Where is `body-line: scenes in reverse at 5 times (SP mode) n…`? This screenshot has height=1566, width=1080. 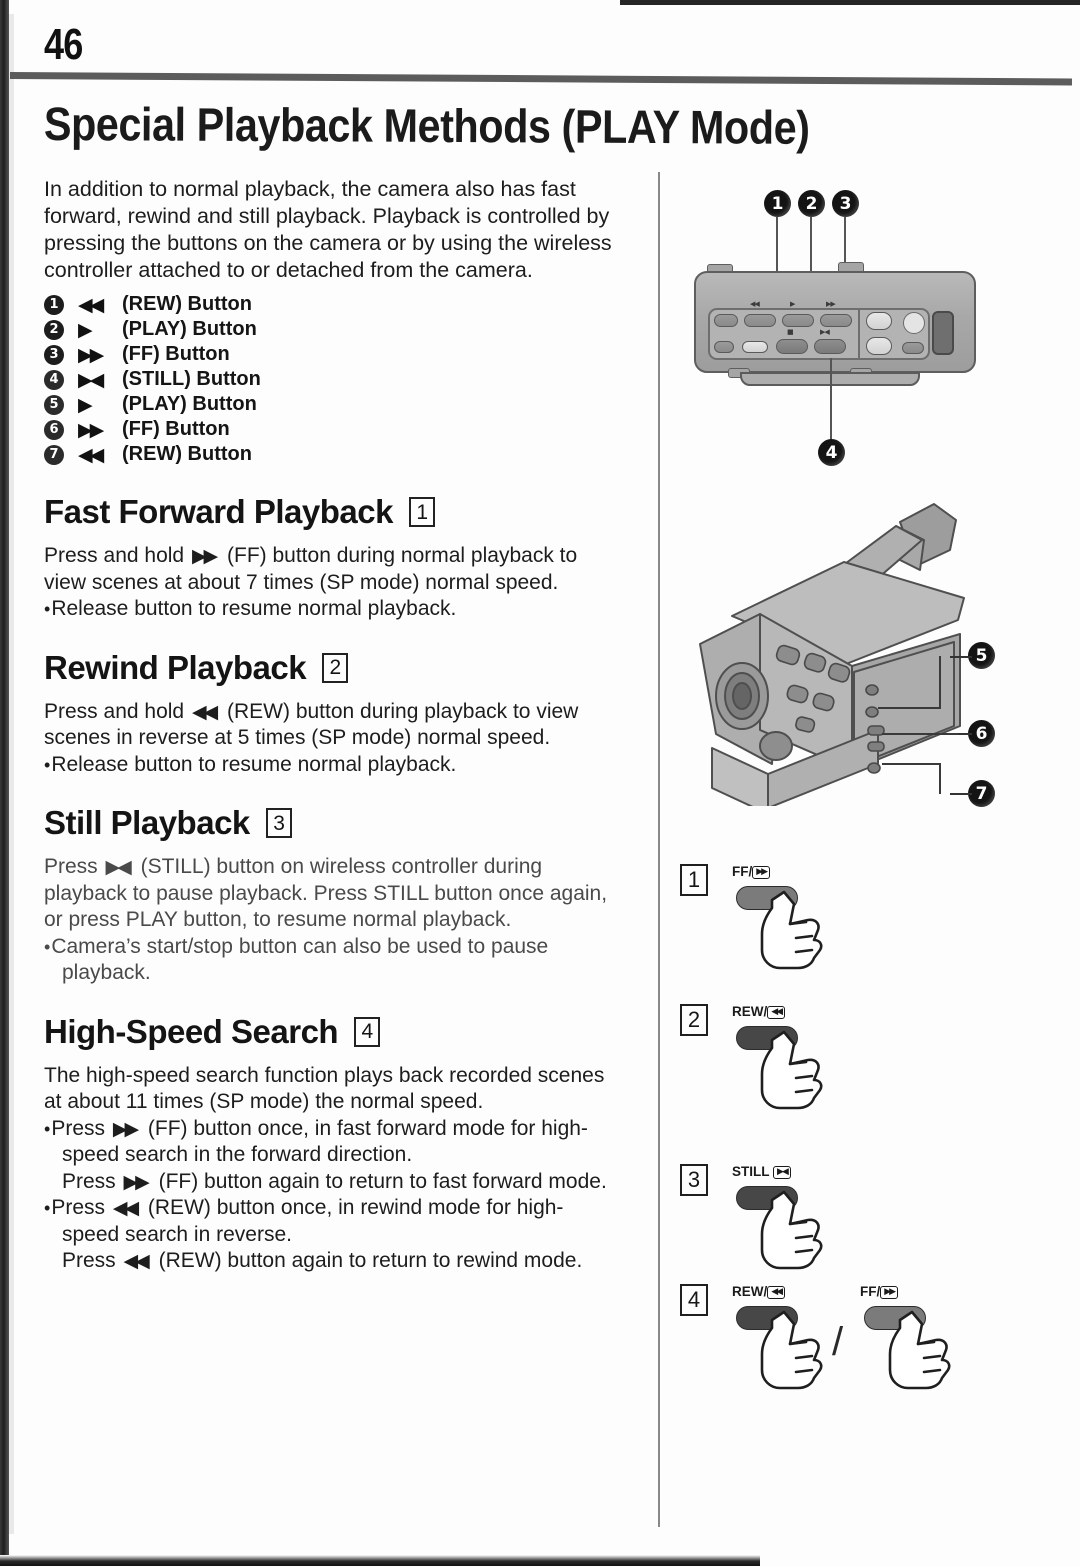
body-line: scenes in reverse at 5 times (SP mode) n… is located at coordinates (297, 737).